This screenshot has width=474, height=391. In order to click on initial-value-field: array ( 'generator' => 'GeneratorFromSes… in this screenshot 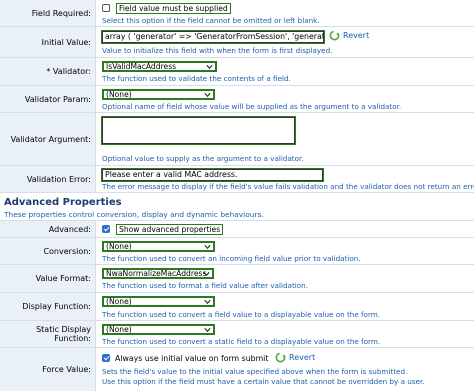, I will do `click(285, 42)`.